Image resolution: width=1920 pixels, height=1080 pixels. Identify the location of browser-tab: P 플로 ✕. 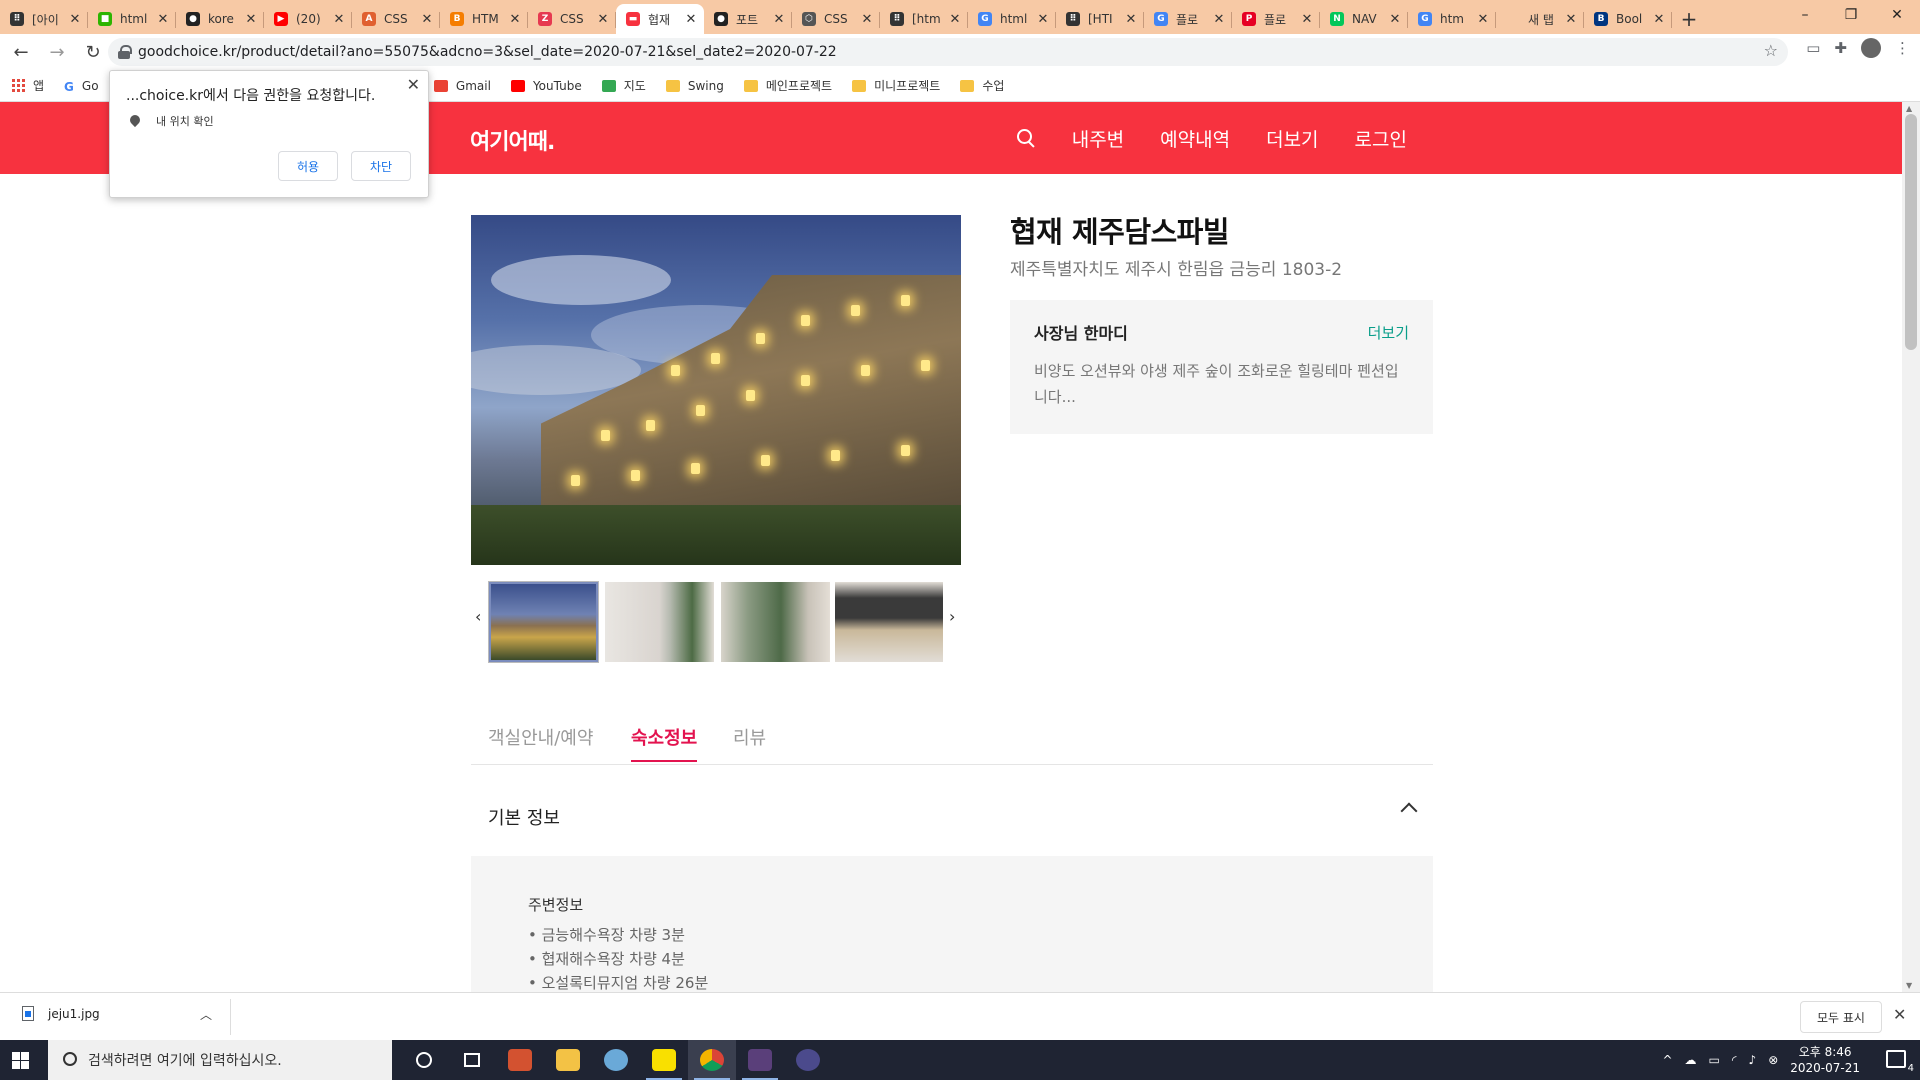
(1276, 19).